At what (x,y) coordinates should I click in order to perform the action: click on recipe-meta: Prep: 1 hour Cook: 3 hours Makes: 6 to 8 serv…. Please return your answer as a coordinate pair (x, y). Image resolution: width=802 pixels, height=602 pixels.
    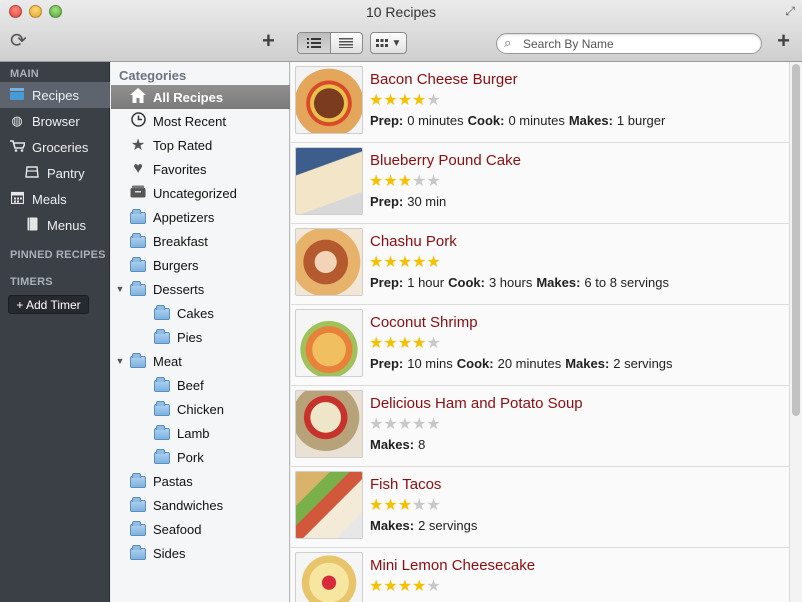
    Looking at the image, I should click on (521, 282).